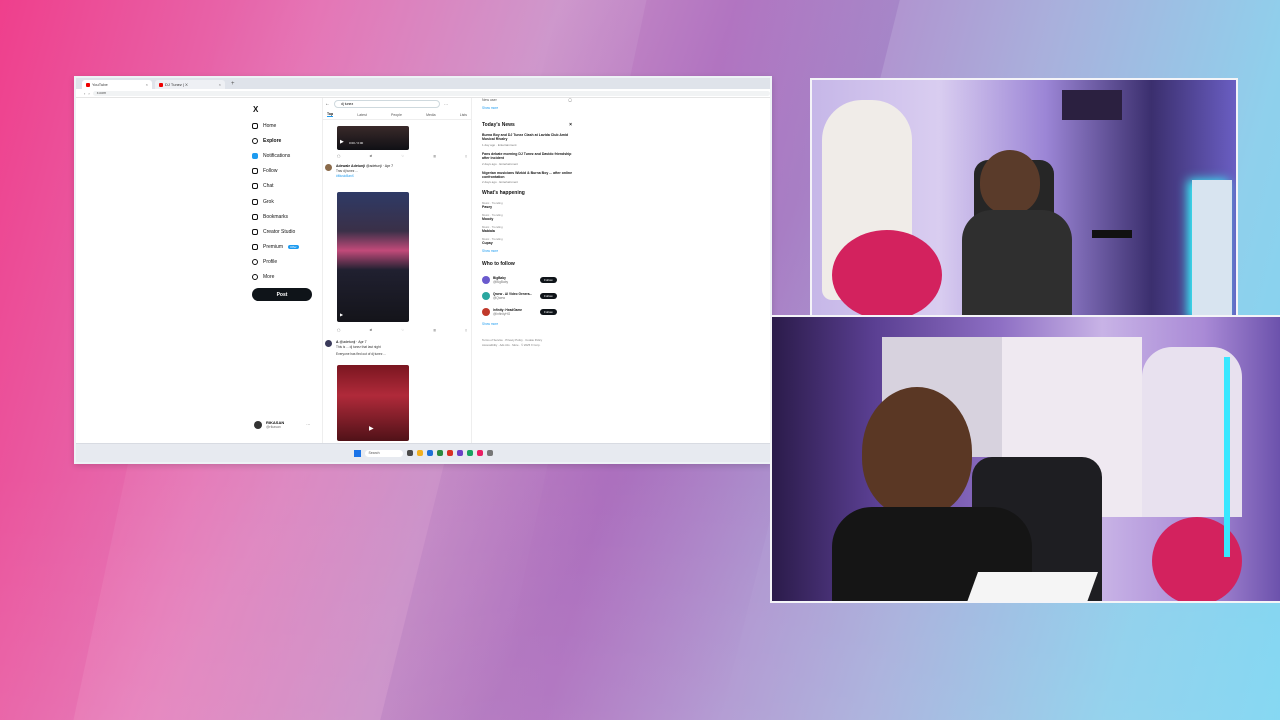 This screenshot has width=1280, height=720. I want to click on nav-item-premium: Premium Offer, so click(287, 247).